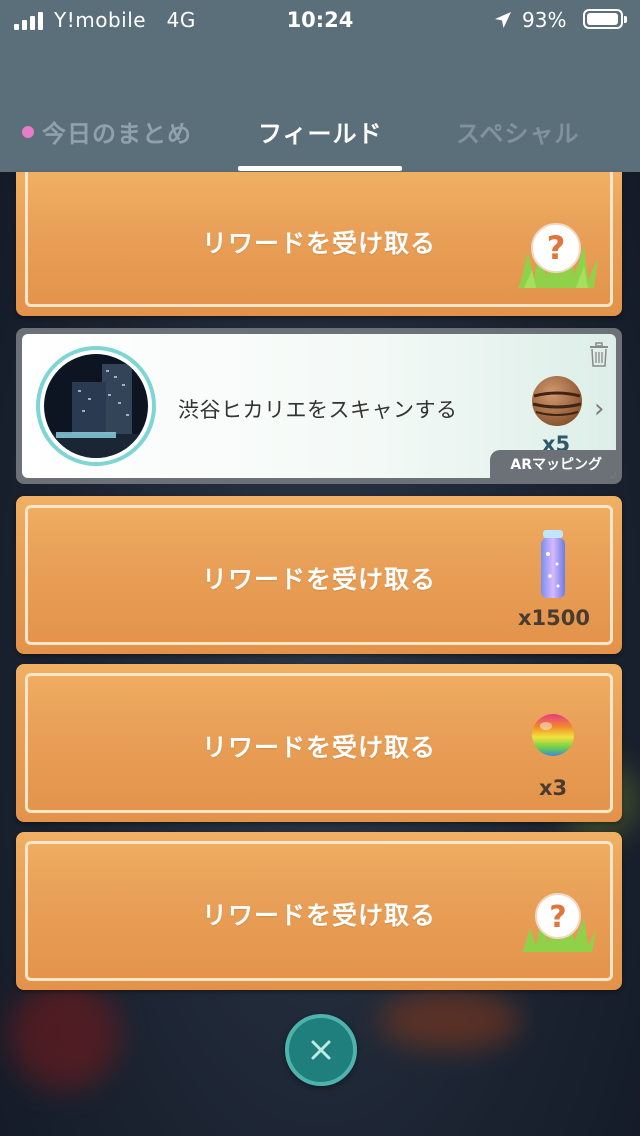 The height and width of the screenshot is (1136, 640). What do you see at coordinates (503, 20) in the screenshot?
I see `location-arrow-icon` at bounding box center [503, 20].